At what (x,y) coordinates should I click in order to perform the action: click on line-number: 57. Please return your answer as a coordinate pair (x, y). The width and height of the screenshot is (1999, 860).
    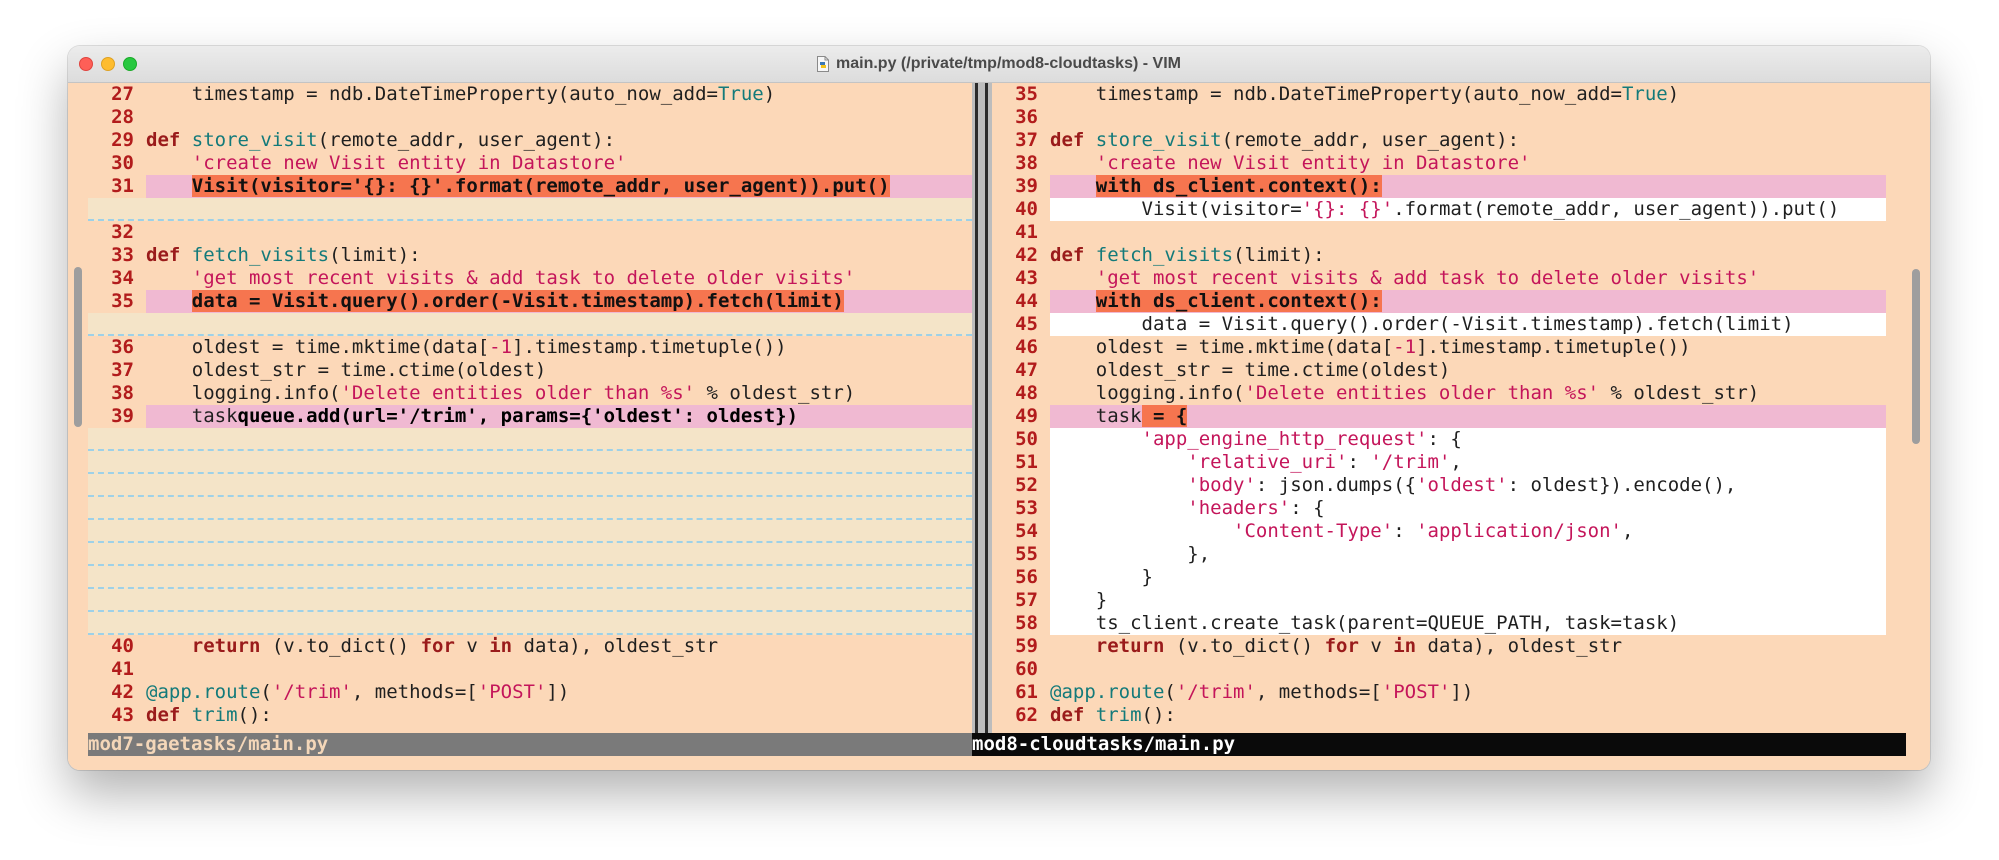
    Looking at the image, I should click on (1026, 600).